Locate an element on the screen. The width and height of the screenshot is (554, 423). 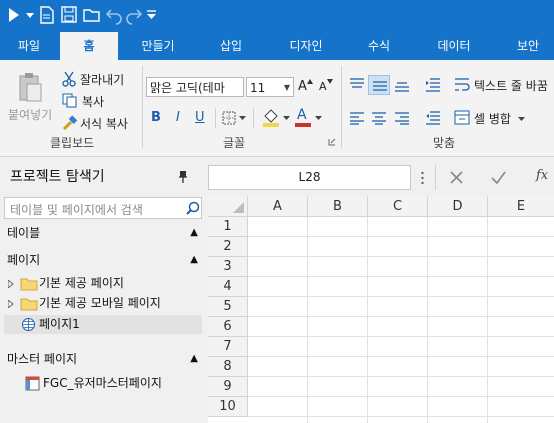
copy-button: 복사 is located at coordinates (90, 101).